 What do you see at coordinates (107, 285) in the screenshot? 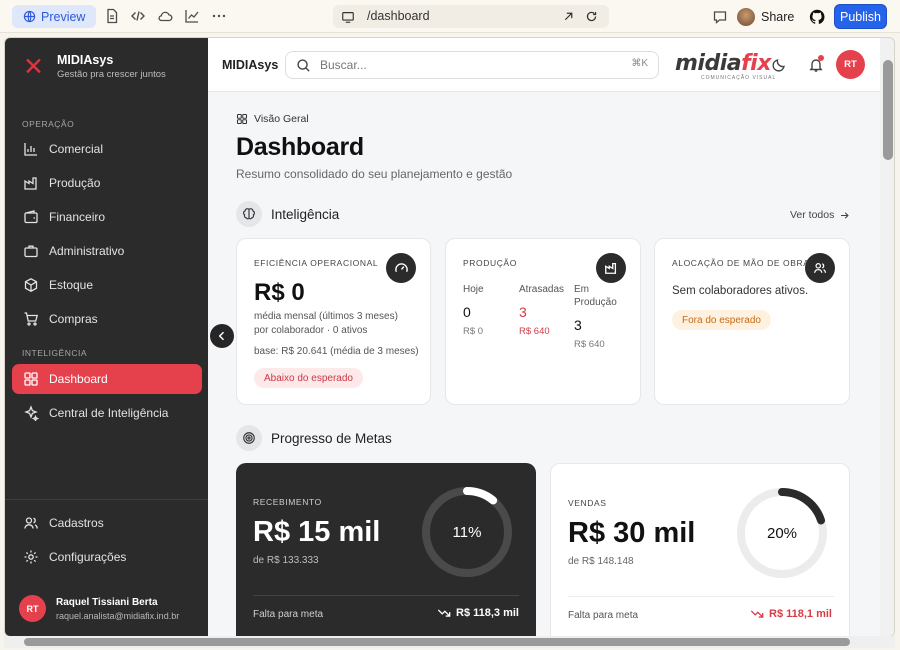
I see `sidebar-item-estoque: Estoque` at bounding box center [107, 285].